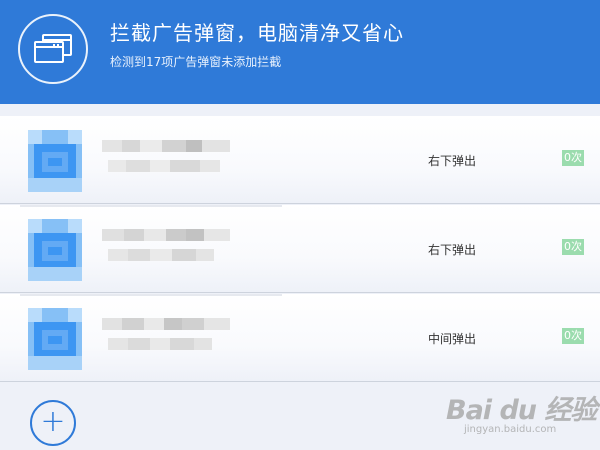  What do you see at coordinates (452, 339) in the screenshot?
I see `popup-position: 中间弹出` at bounding box center [452, 339].